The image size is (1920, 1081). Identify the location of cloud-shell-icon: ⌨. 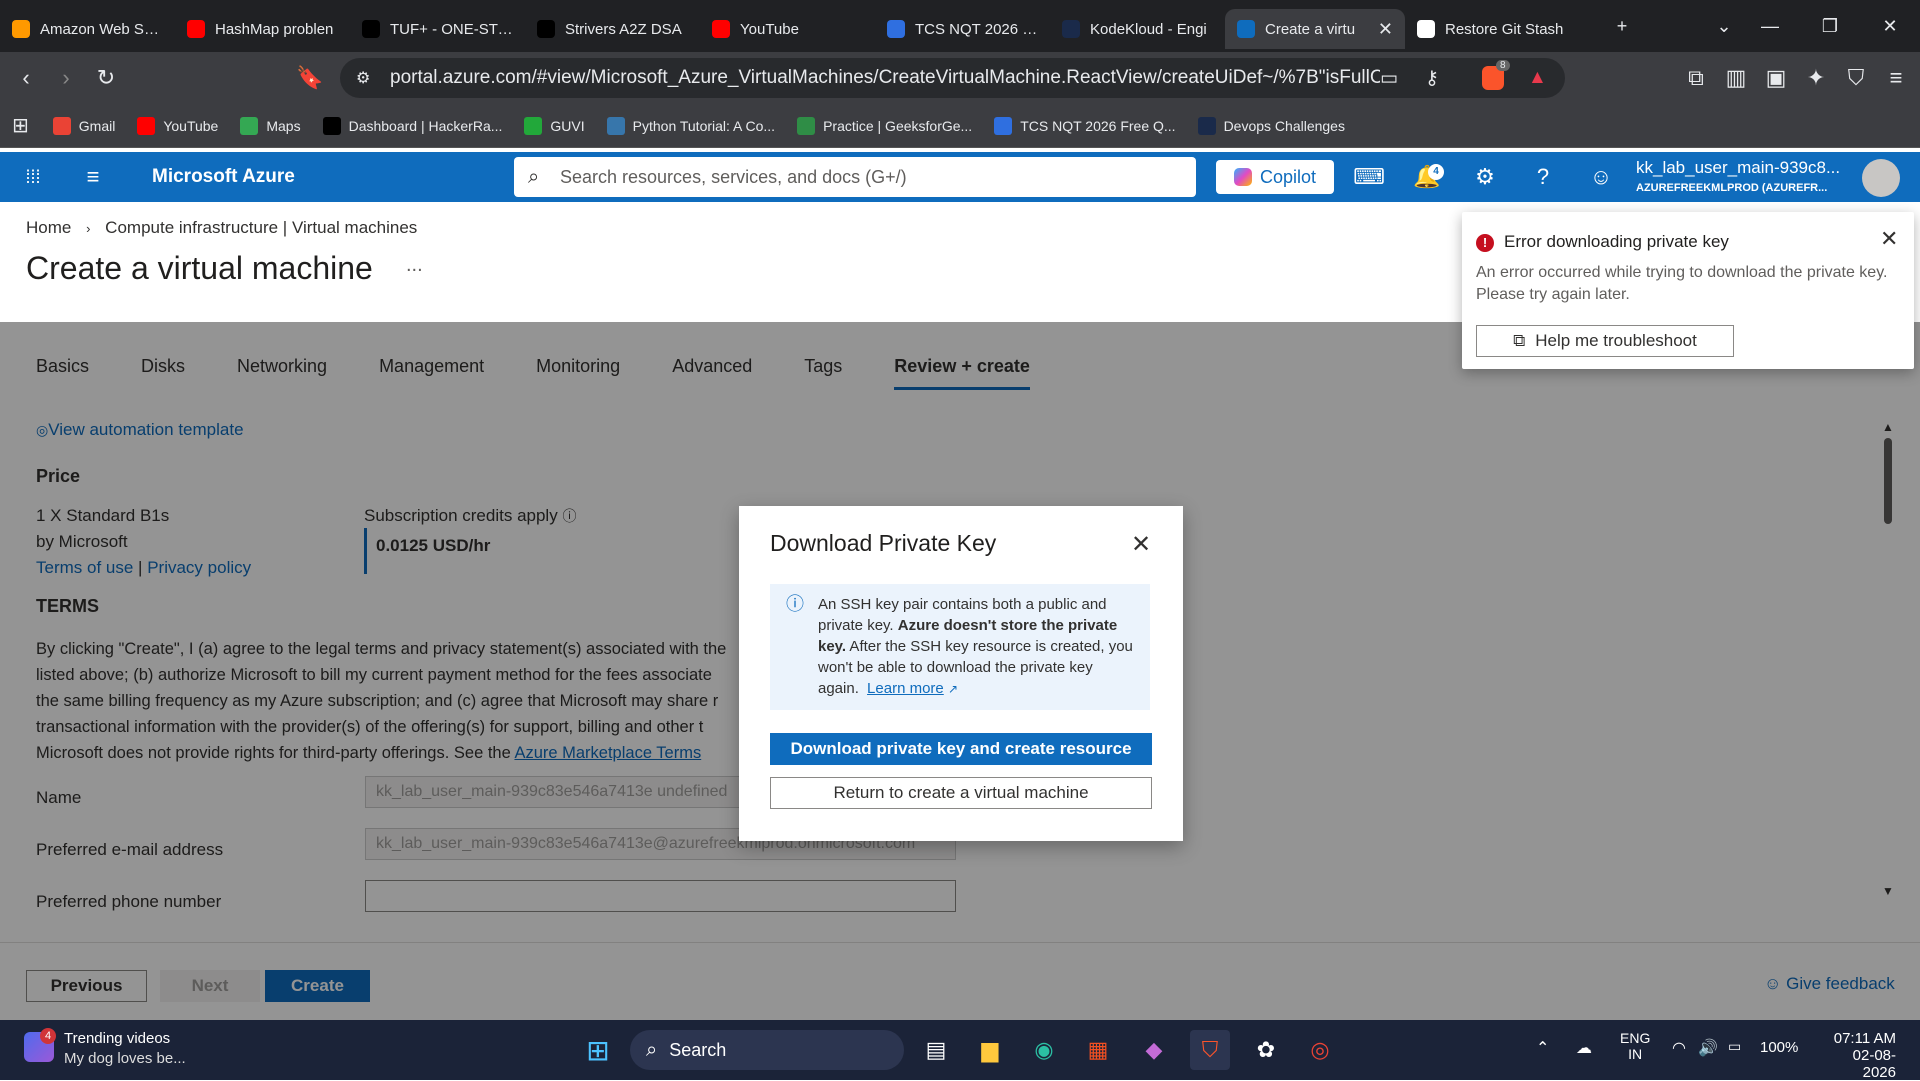
(1369, 177).